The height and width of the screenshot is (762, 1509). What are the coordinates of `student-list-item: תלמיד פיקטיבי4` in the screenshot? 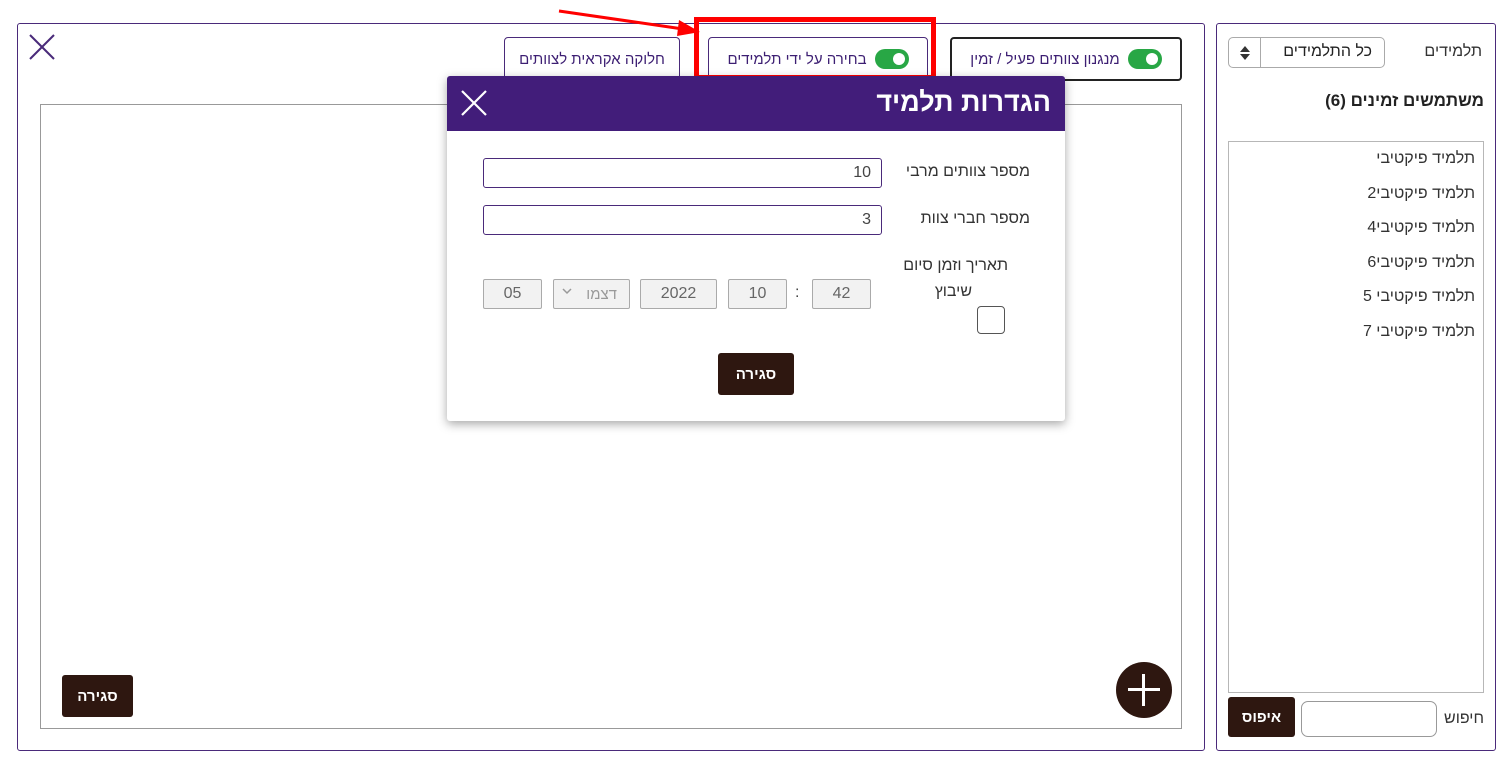 It's located at (1356, 228).